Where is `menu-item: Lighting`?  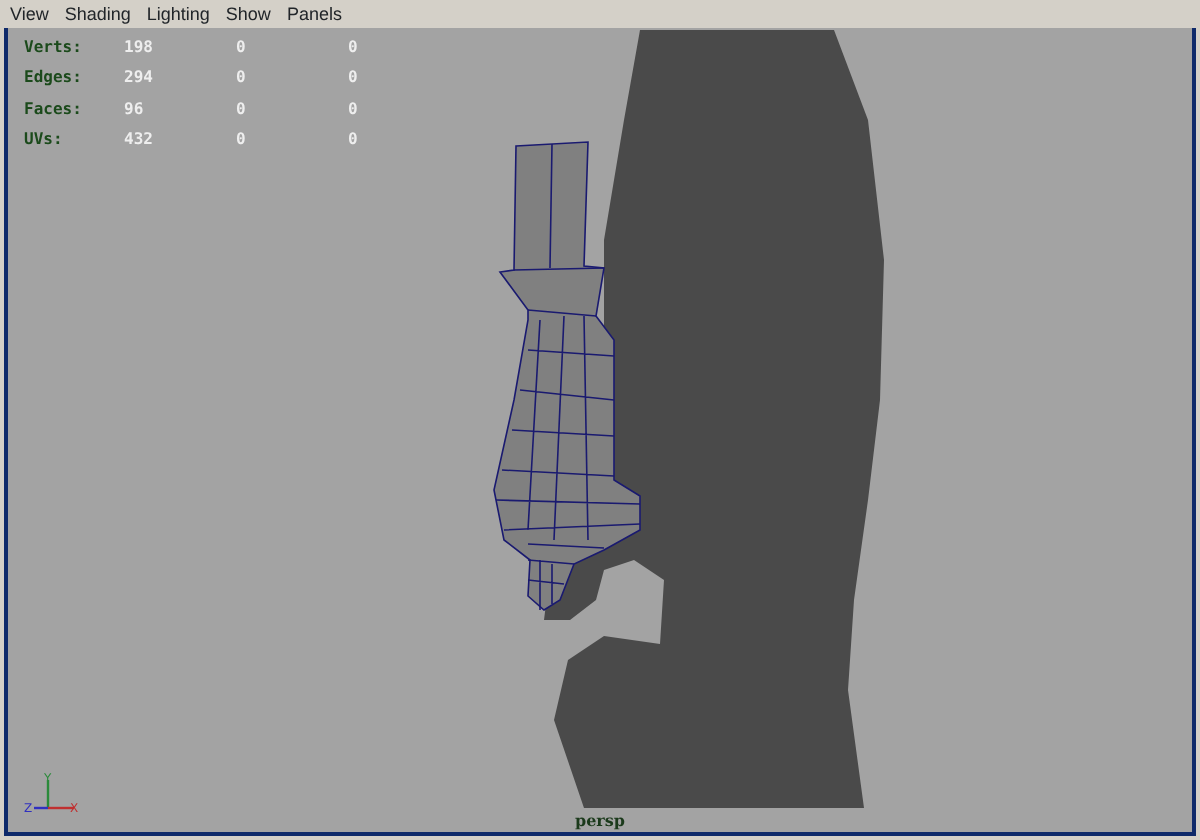 menu-item: Lighting is located at coordinates (178, 14).